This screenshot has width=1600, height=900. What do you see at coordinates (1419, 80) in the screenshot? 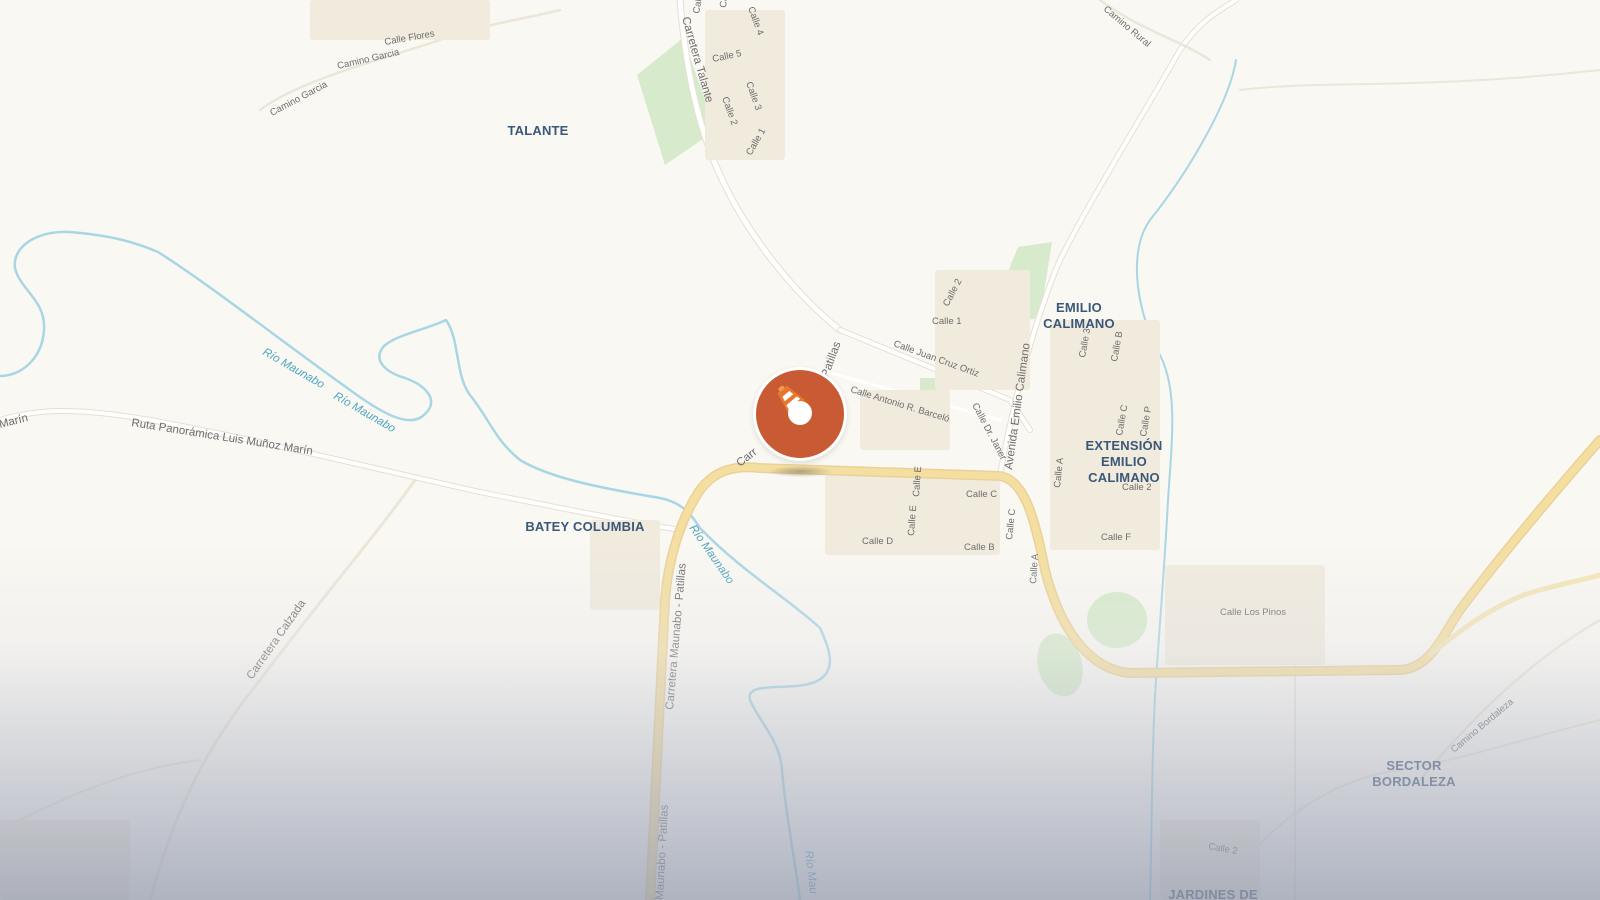
I see `road-right-upper` at bounding box center [1419, 80].